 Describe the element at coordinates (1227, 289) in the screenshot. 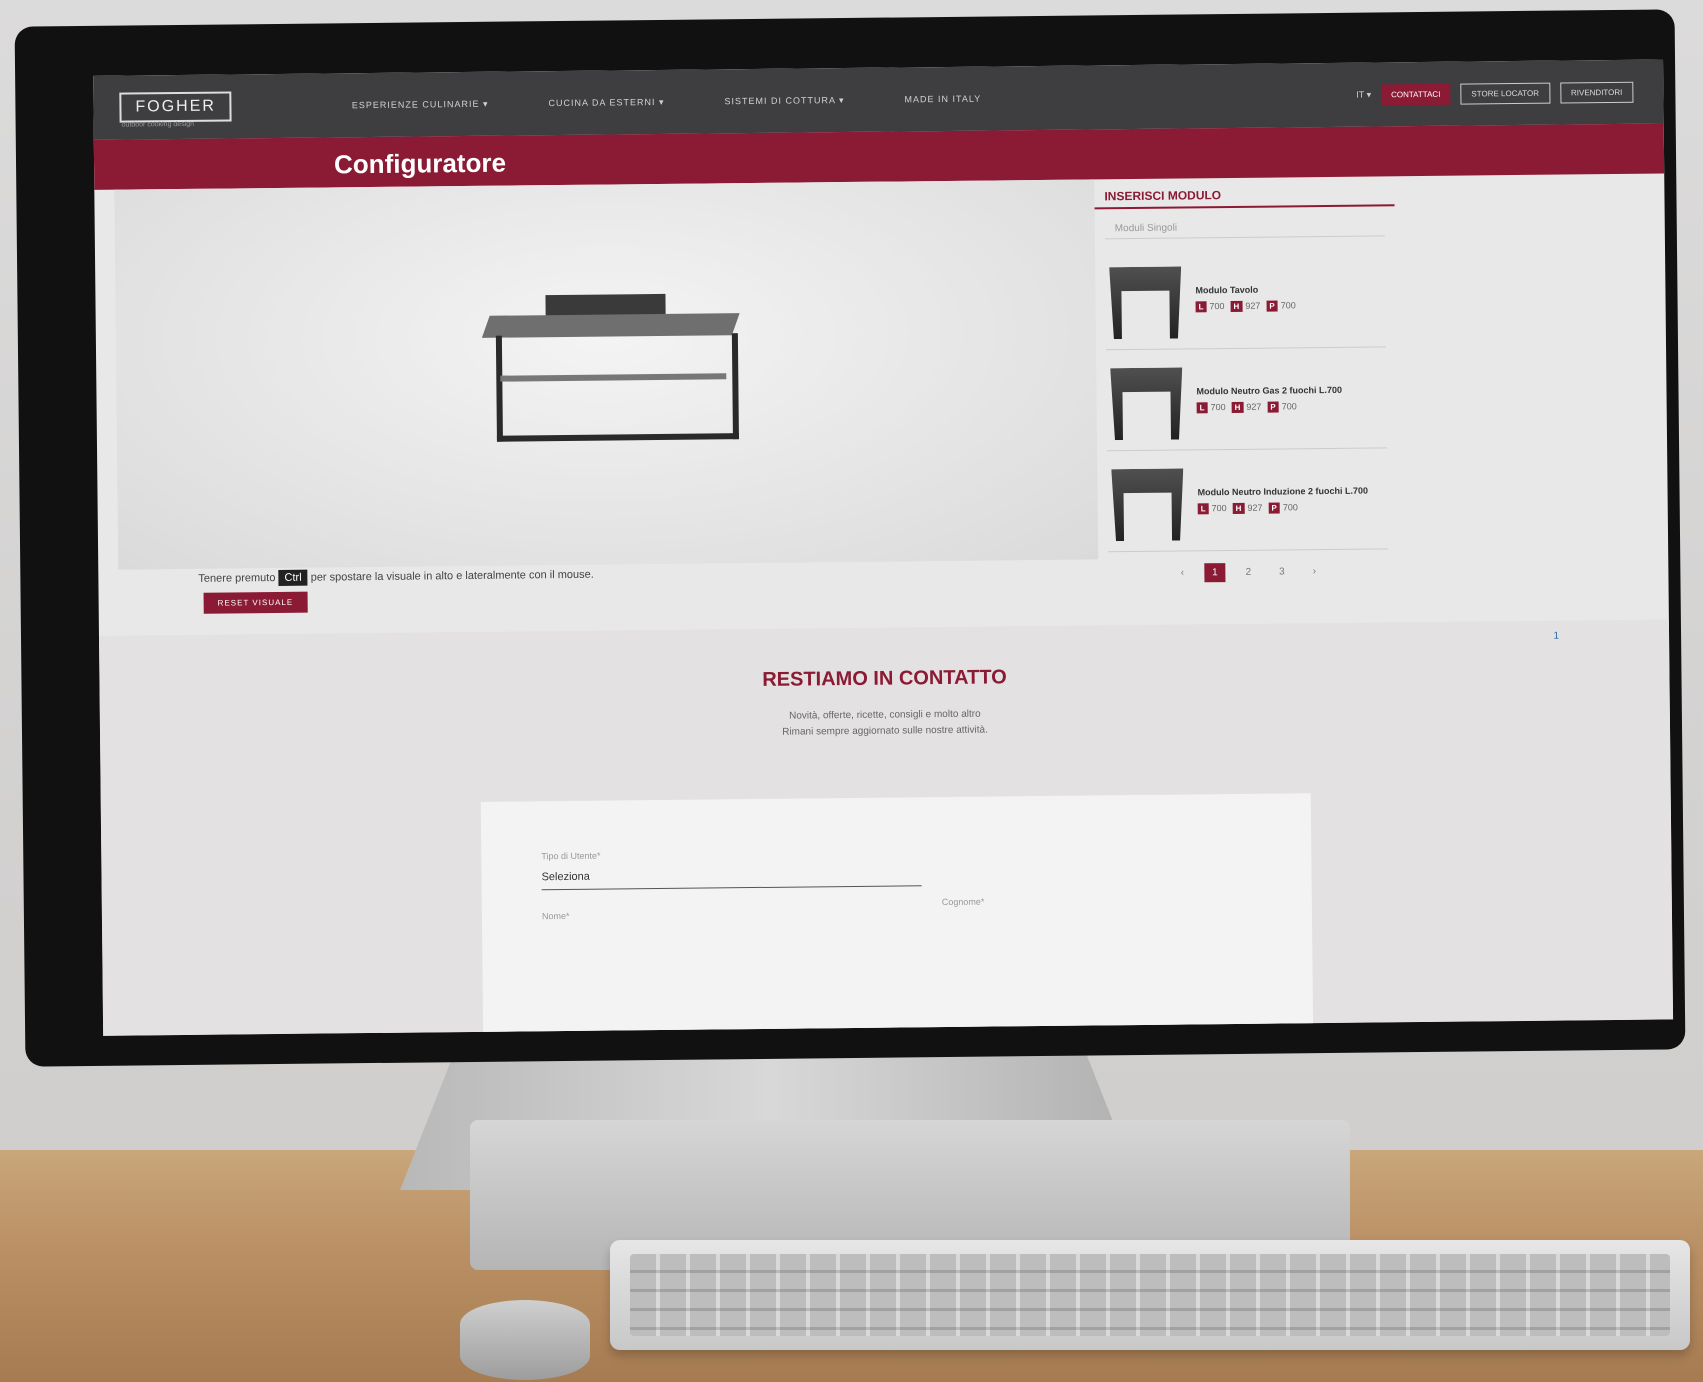

I see `module-name: Modulo Tavolo` at that location.